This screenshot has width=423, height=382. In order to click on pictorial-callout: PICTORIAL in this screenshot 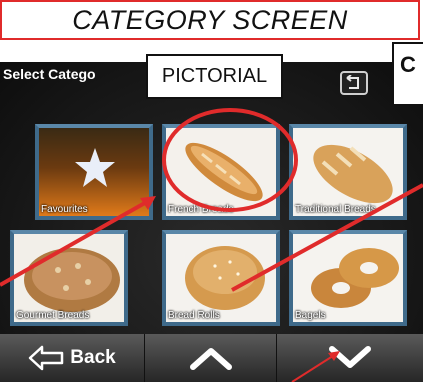, I will do `click(214, 76)`.